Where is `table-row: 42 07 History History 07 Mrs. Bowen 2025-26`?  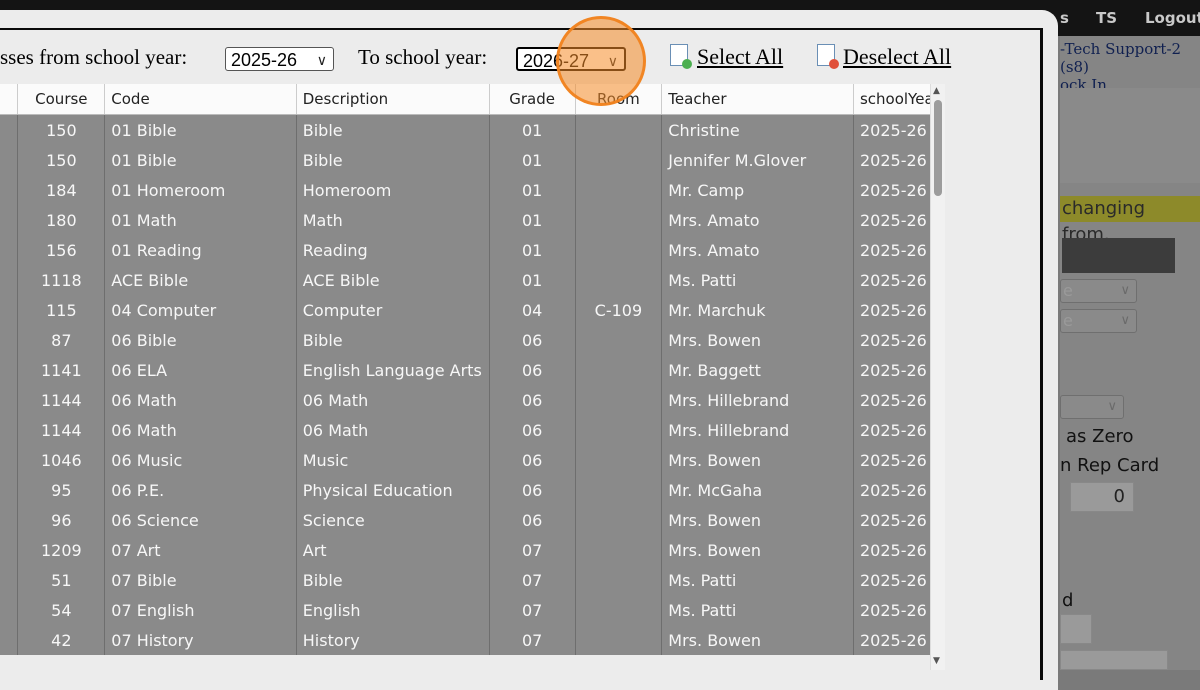 table-row: 42 07 History History 07 Mrs. Bowen 2025-26 is located at coordinates (472, 640).